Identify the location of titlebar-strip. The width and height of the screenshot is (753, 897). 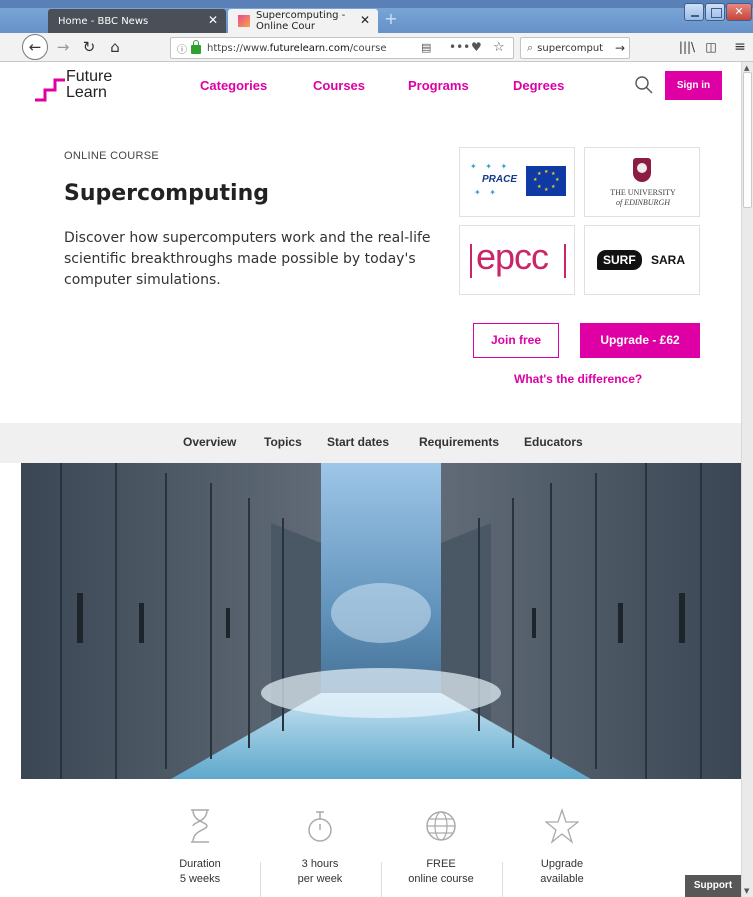
(376, 4).